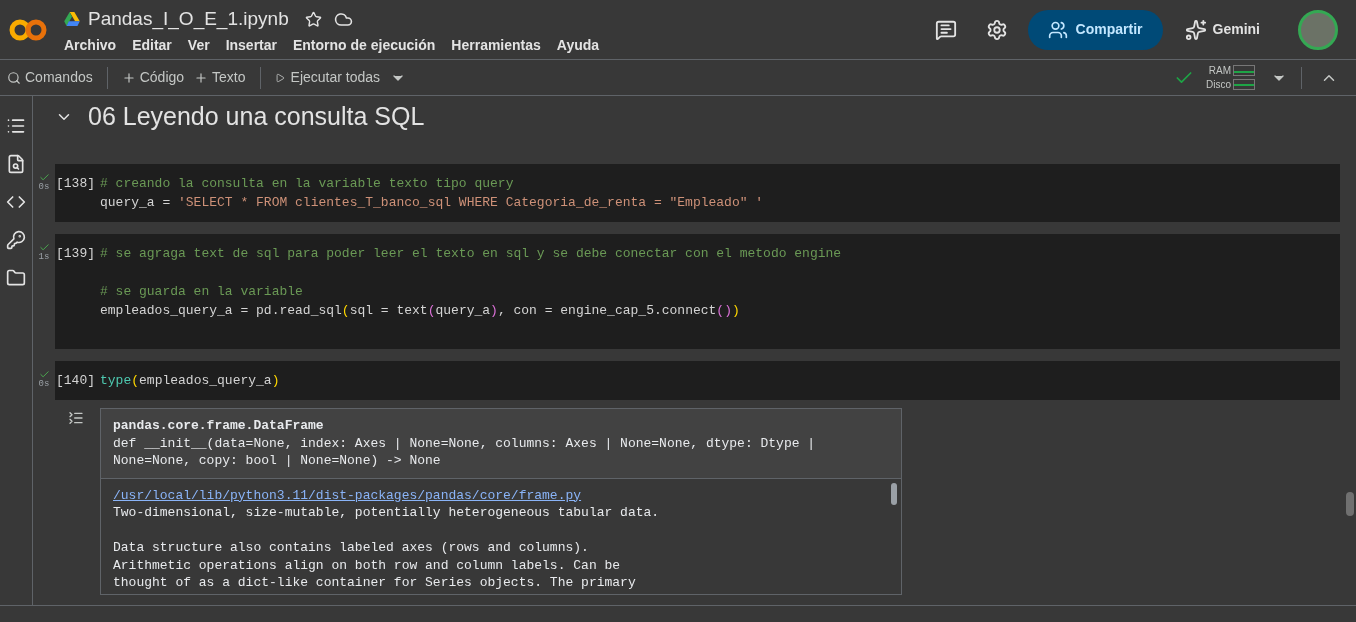  I want to click on settings-icon, so click(996, 29).